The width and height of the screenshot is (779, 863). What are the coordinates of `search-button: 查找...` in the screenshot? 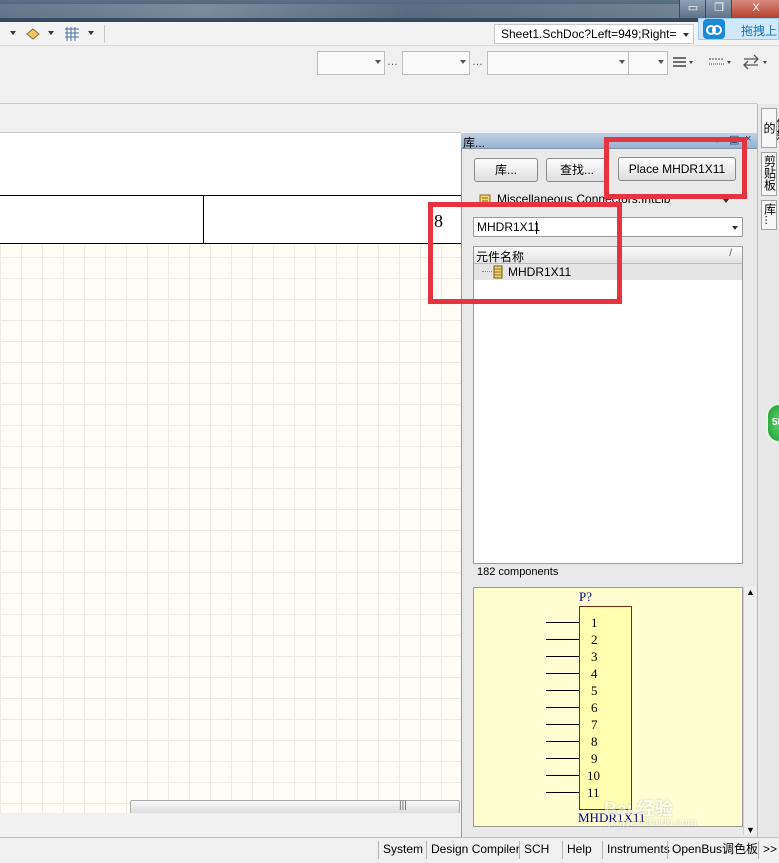 It's located at (577, 170).